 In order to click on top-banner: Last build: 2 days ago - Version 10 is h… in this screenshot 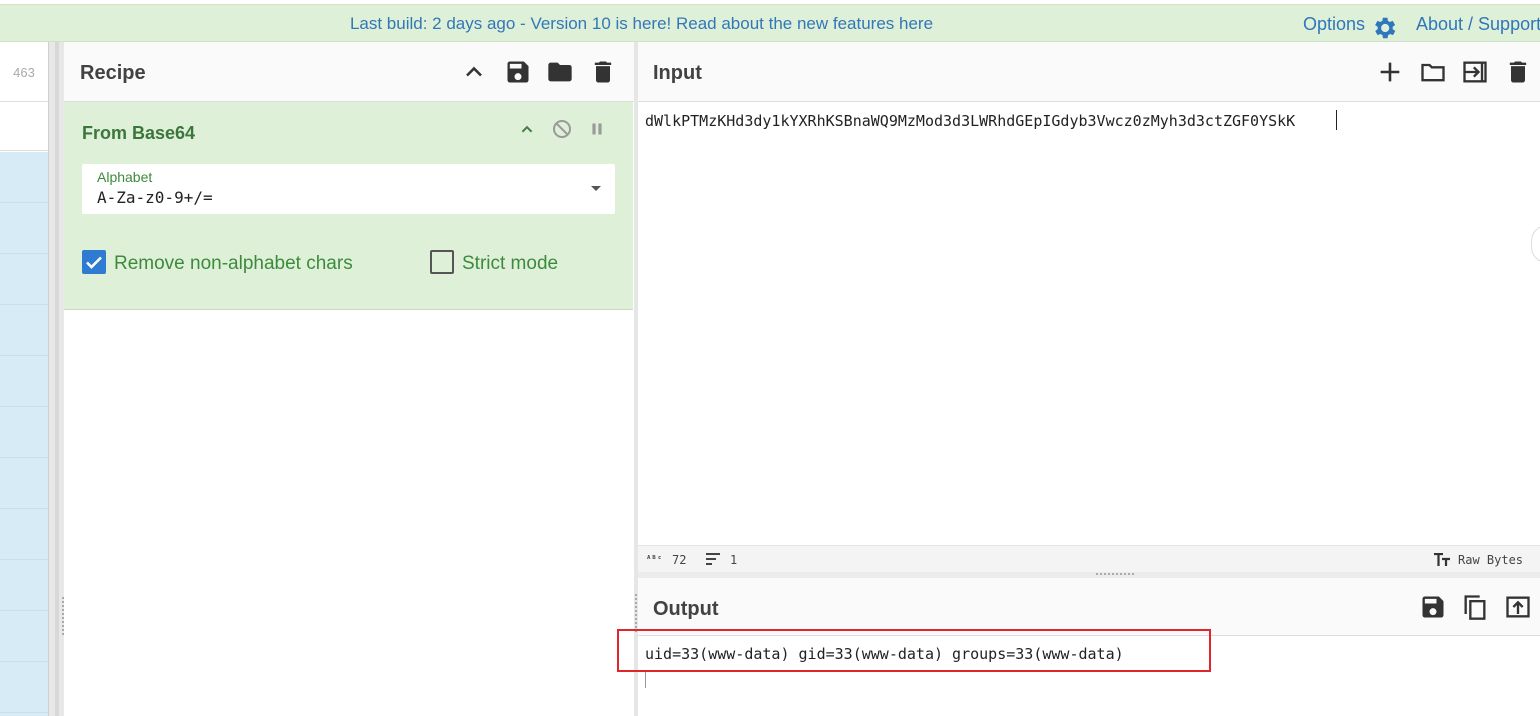, I will do `click(770, 23)`.